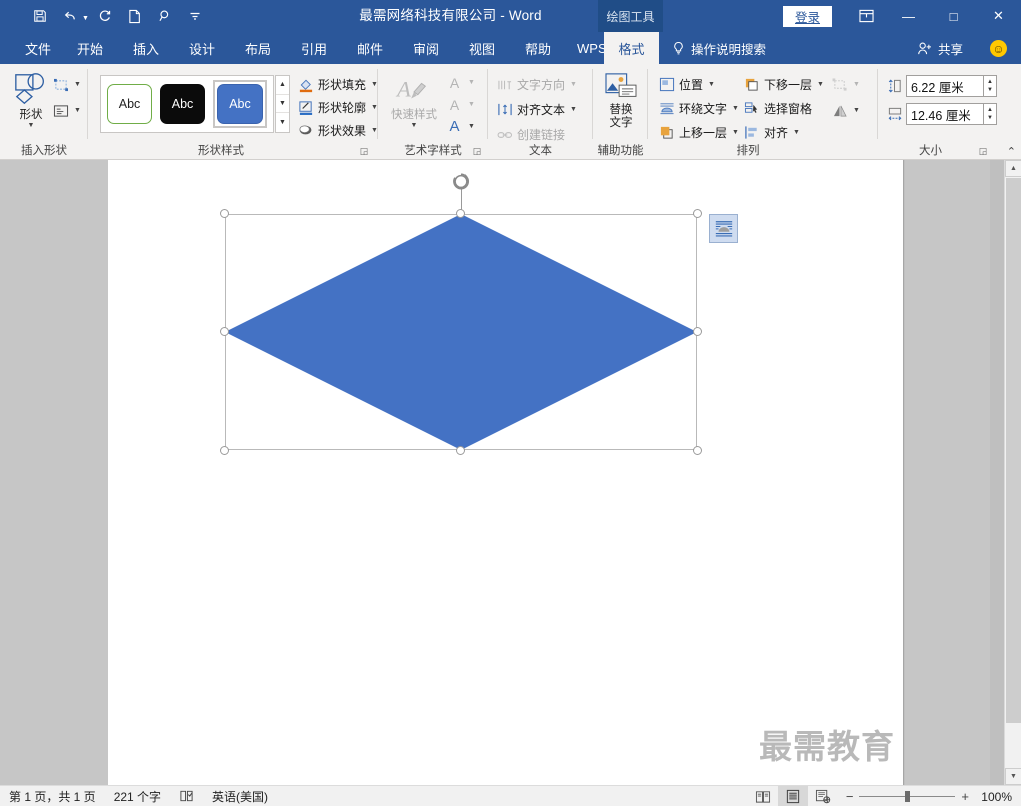 The height and width of the screenshot is (806, 1021). I want to click on maximize-button: □, so click(953, 16).